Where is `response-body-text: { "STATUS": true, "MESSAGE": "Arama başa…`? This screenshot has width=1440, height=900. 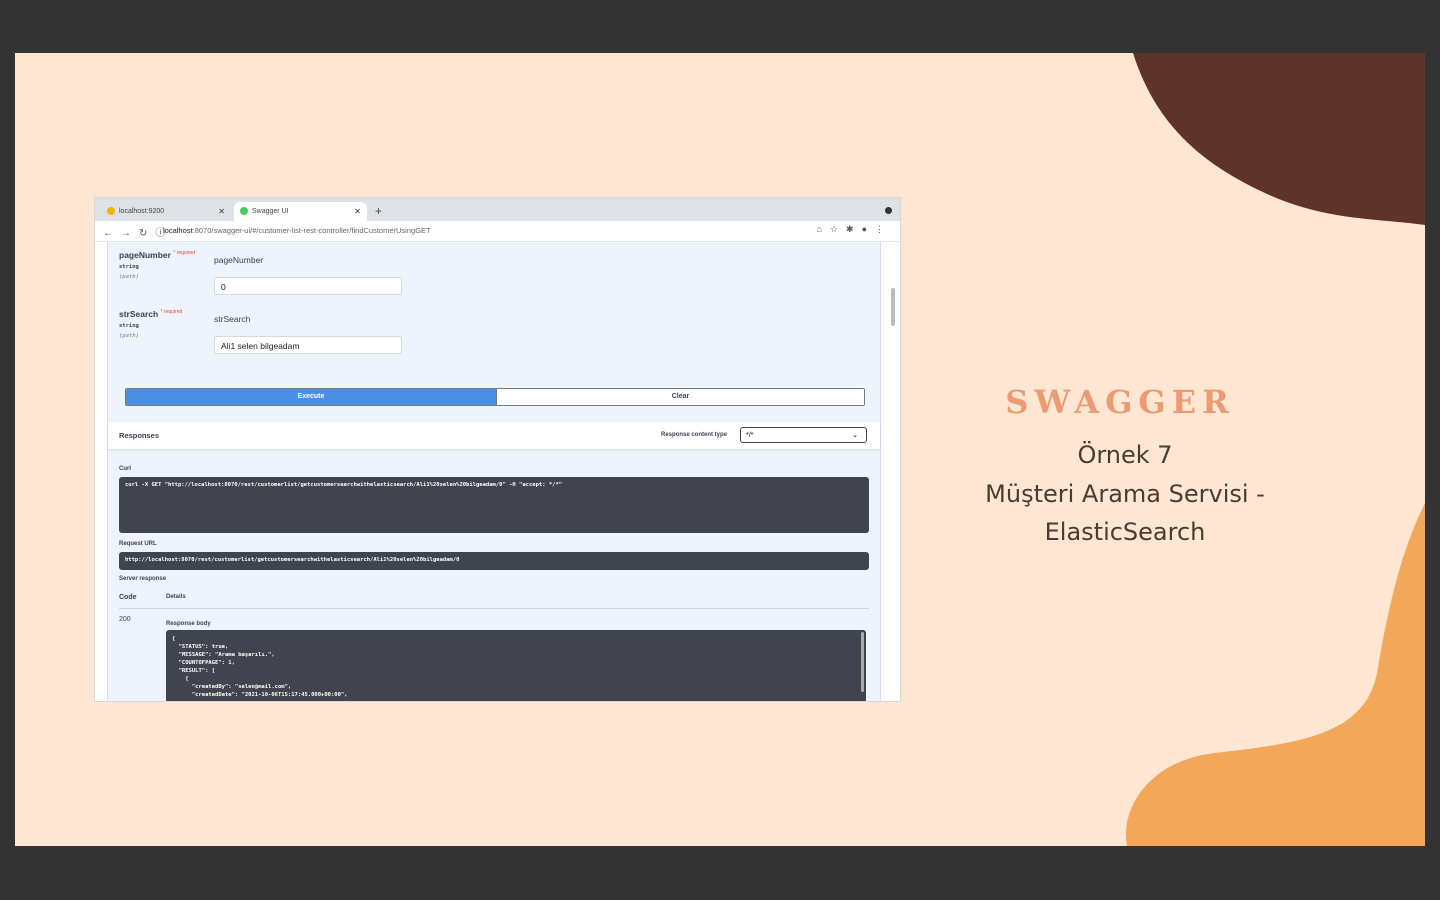 response-body-text: { "STATUS": true, "MESSAGE": "Arama başa… is located at coordinates (260, 667).